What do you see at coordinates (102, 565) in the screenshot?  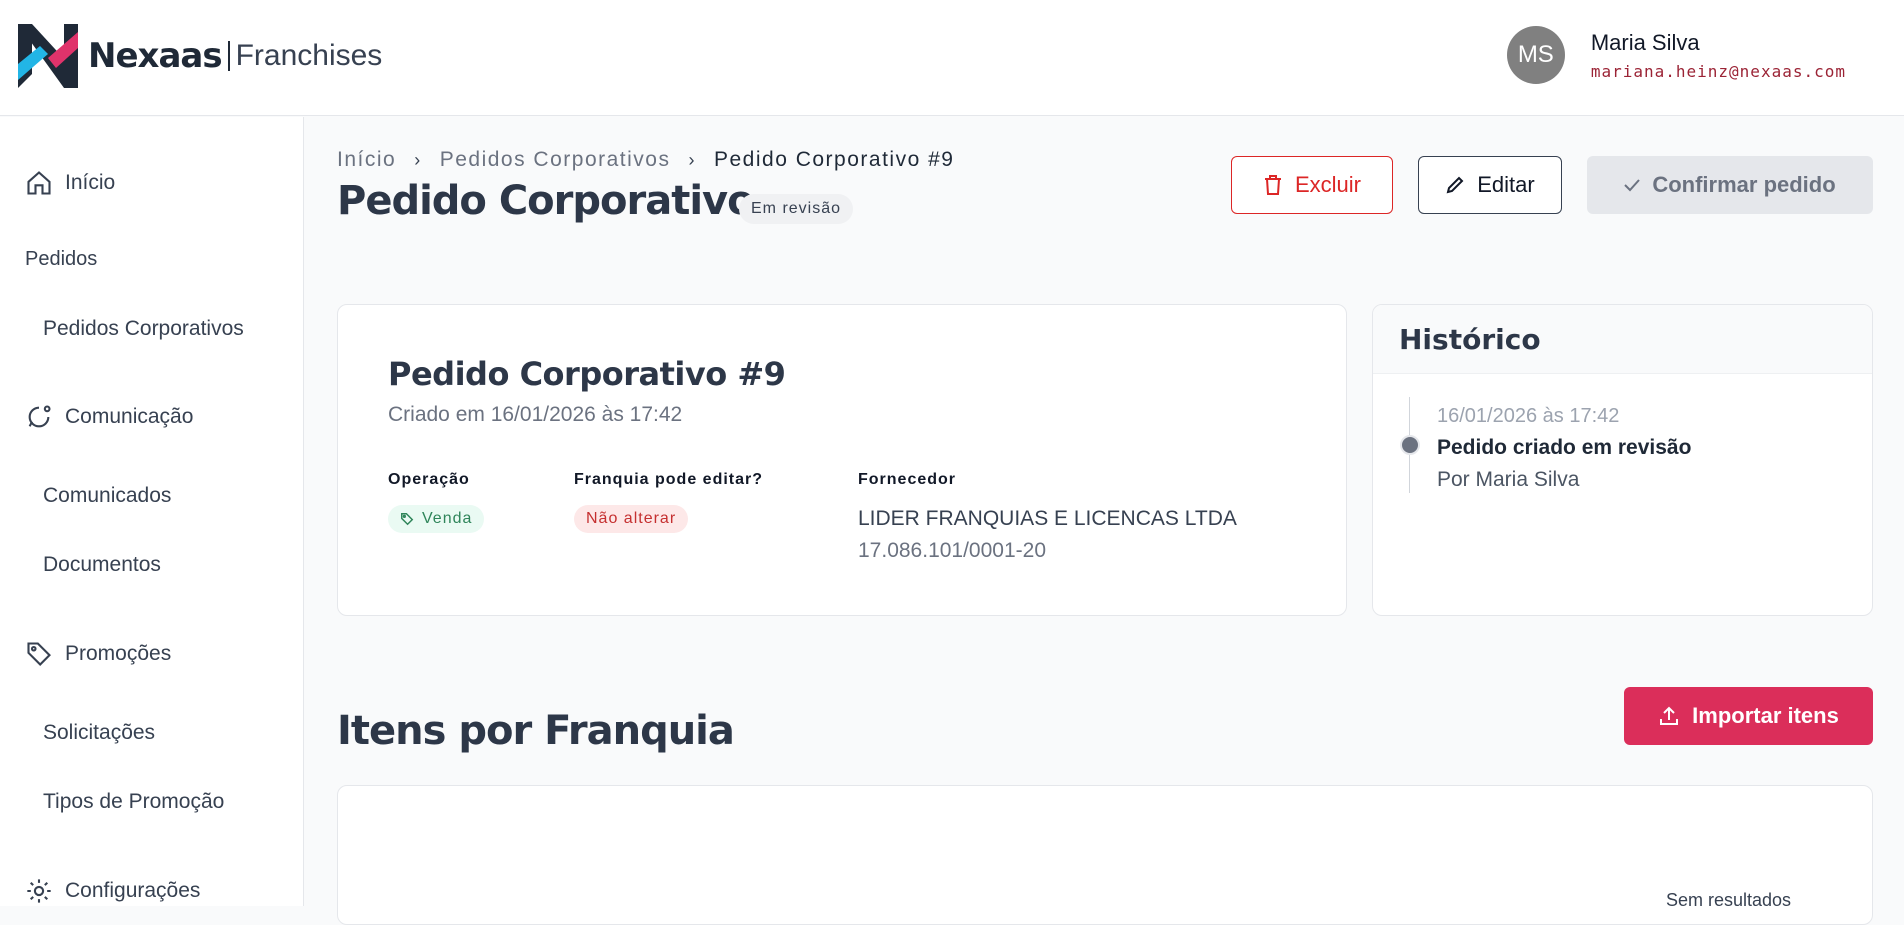 I see `sidebar-item-documentos: Documentos` at bounding box center [102, 565].